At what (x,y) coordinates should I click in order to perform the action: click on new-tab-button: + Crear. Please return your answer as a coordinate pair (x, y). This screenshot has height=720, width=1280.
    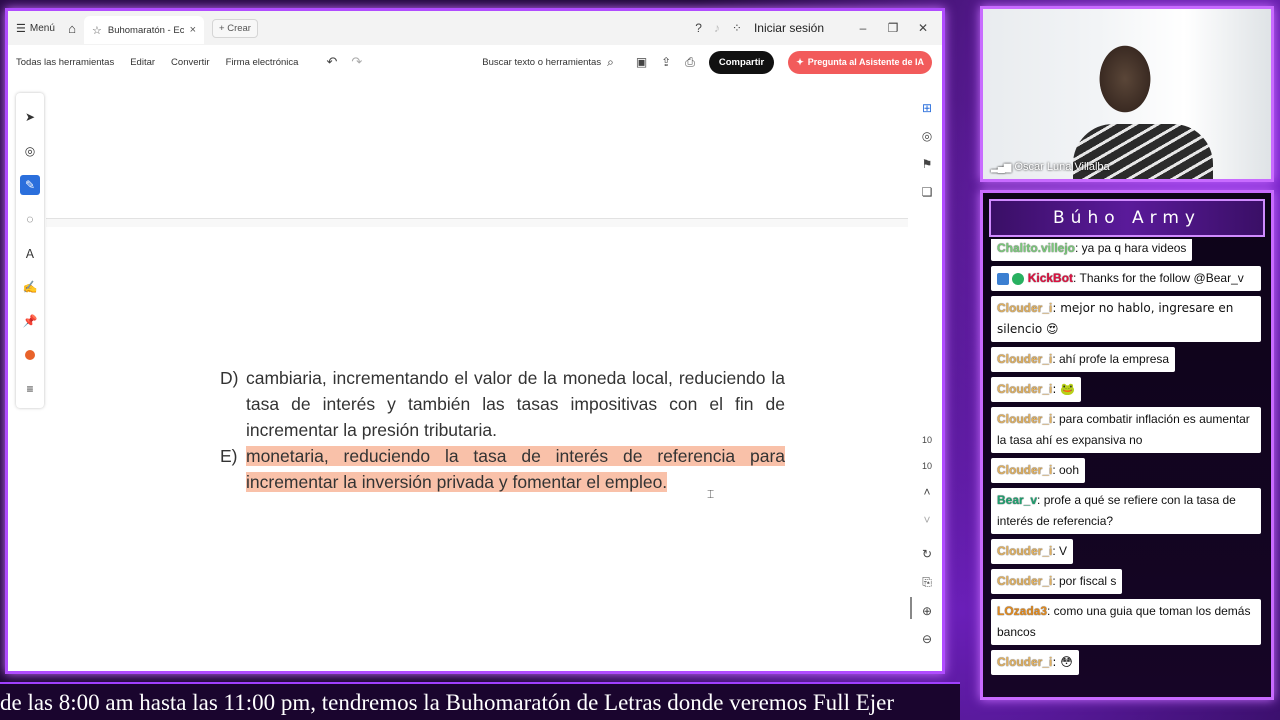
    Looking at the image, I should click on (235, 28).